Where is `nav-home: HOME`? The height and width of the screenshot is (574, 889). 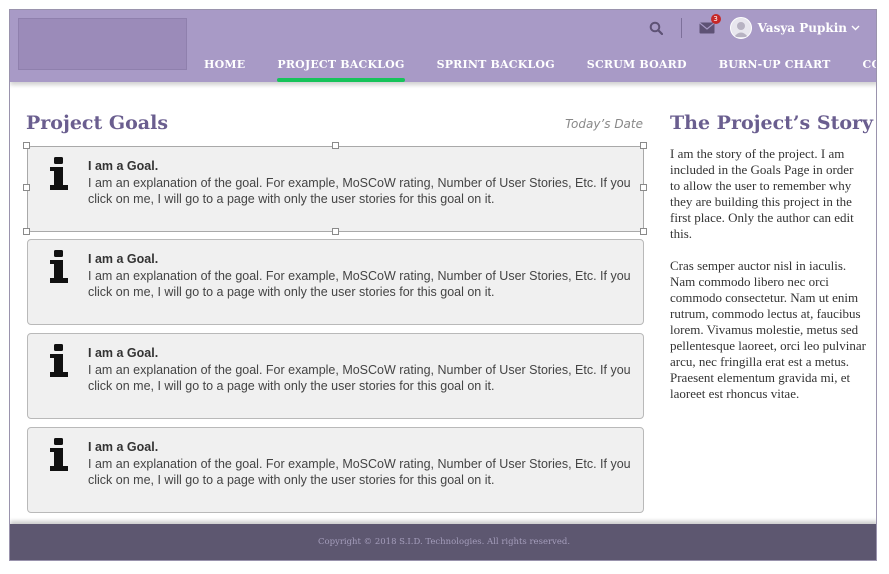 nav-home: HOME is located at coordinates (224, 68).